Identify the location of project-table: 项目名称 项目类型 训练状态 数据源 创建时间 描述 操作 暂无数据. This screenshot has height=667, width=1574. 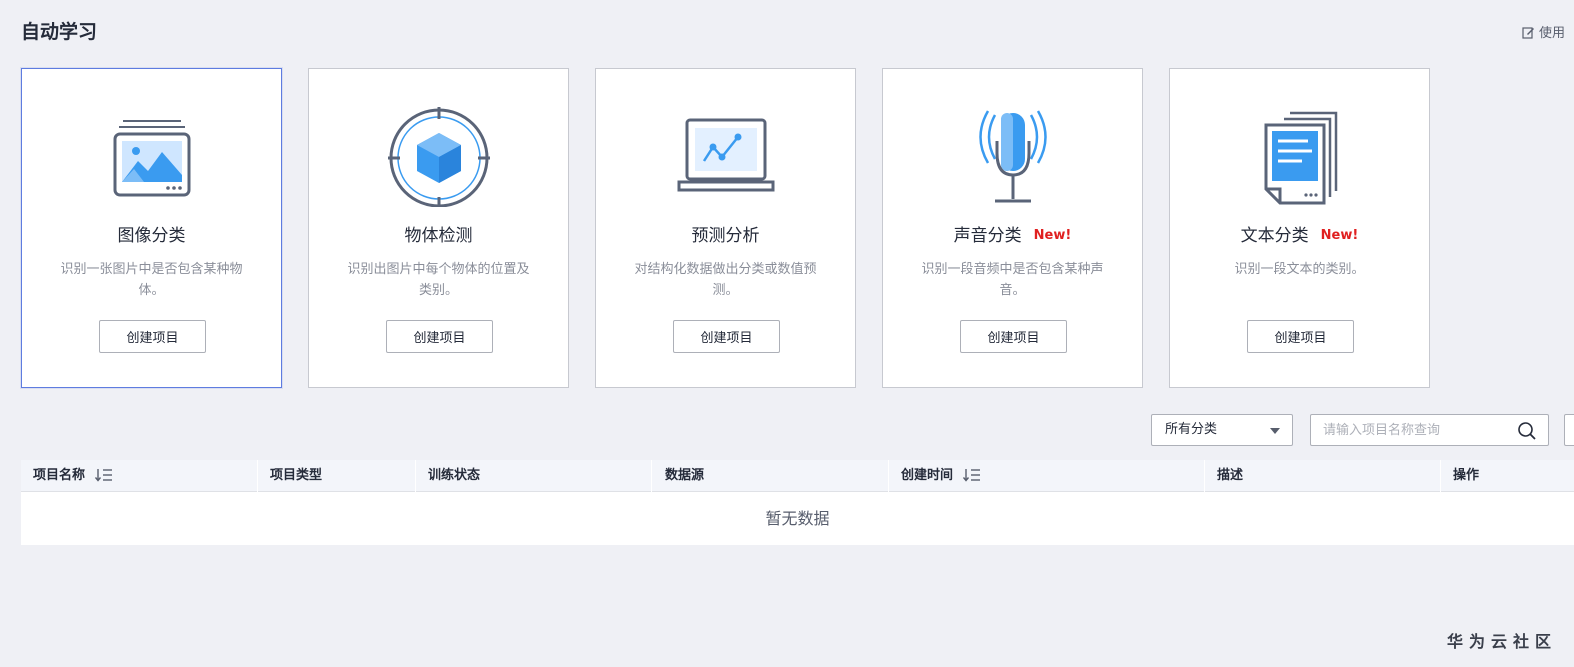
(797, 502).